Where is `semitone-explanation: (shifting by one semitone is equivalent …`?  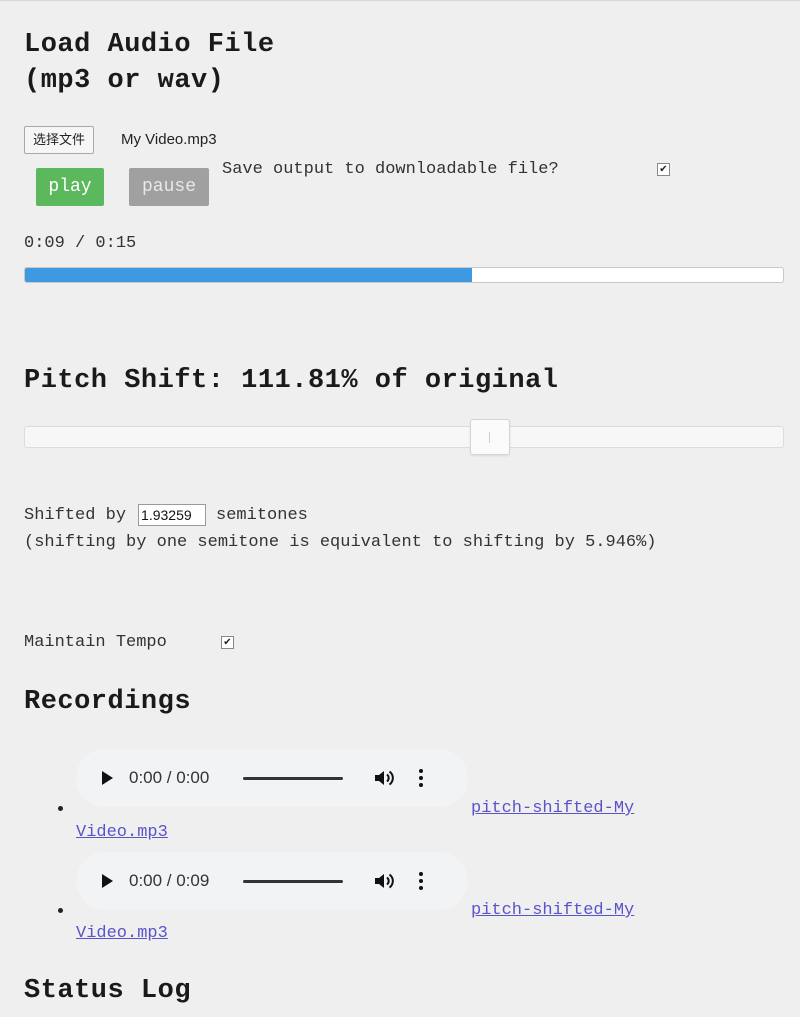
semitone-explanation: (shifting by one semitone is equivalent … is located at coordinates (340, 542).